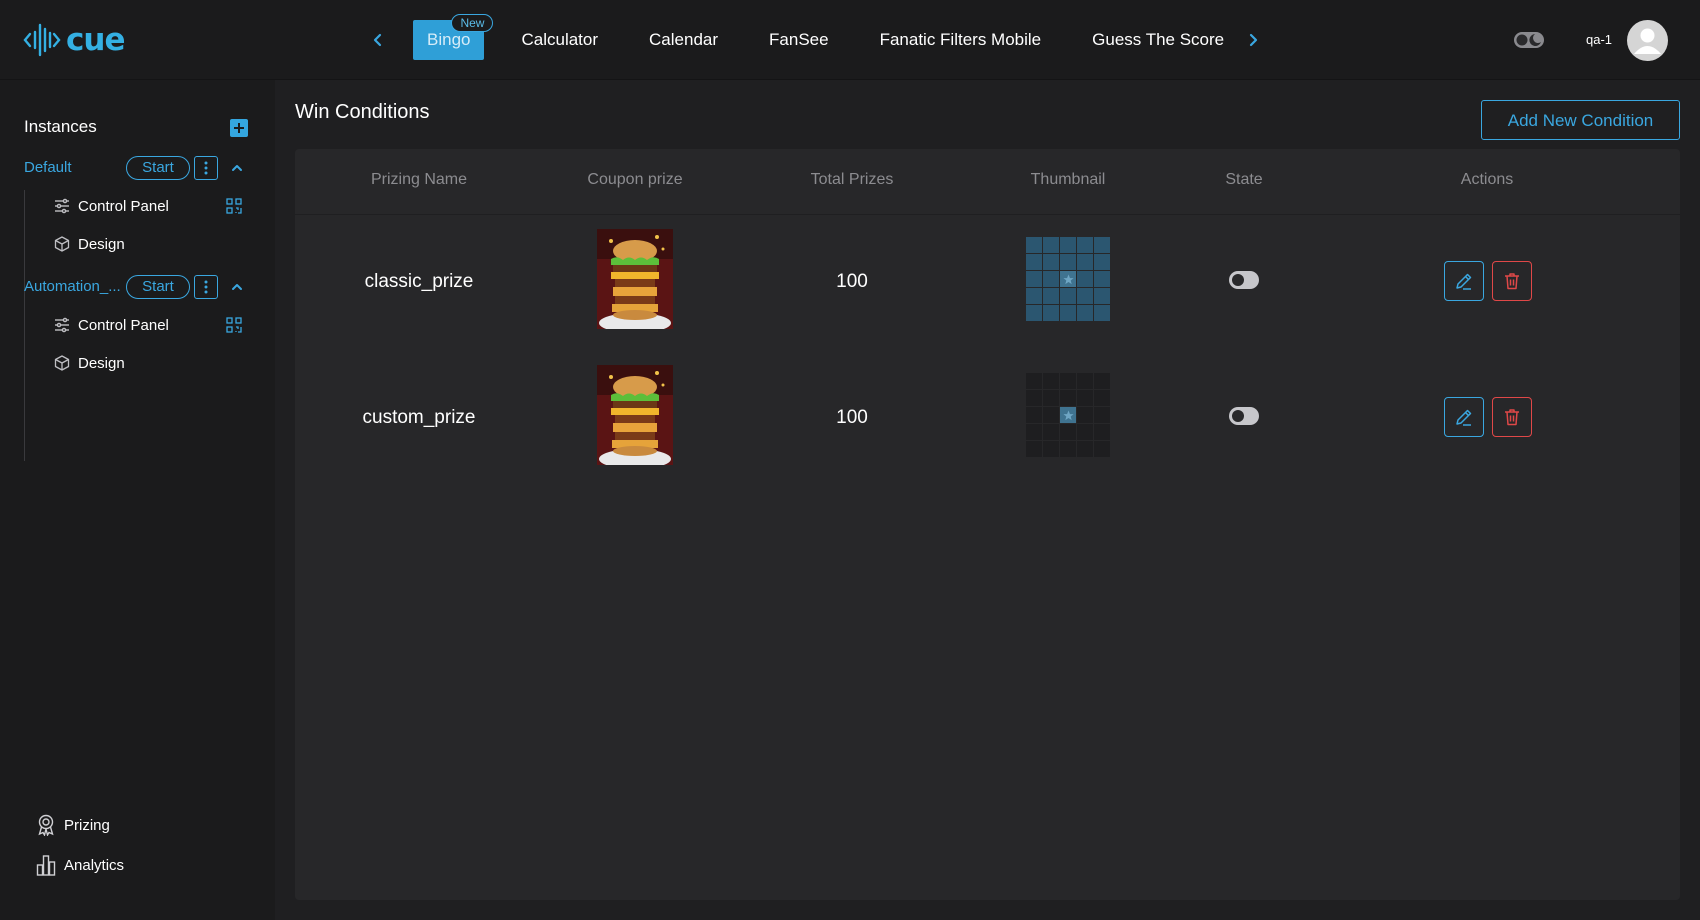 The height and width of the screenshot is (920, 1700). I want to click on star-icon, so click(1068, 279).